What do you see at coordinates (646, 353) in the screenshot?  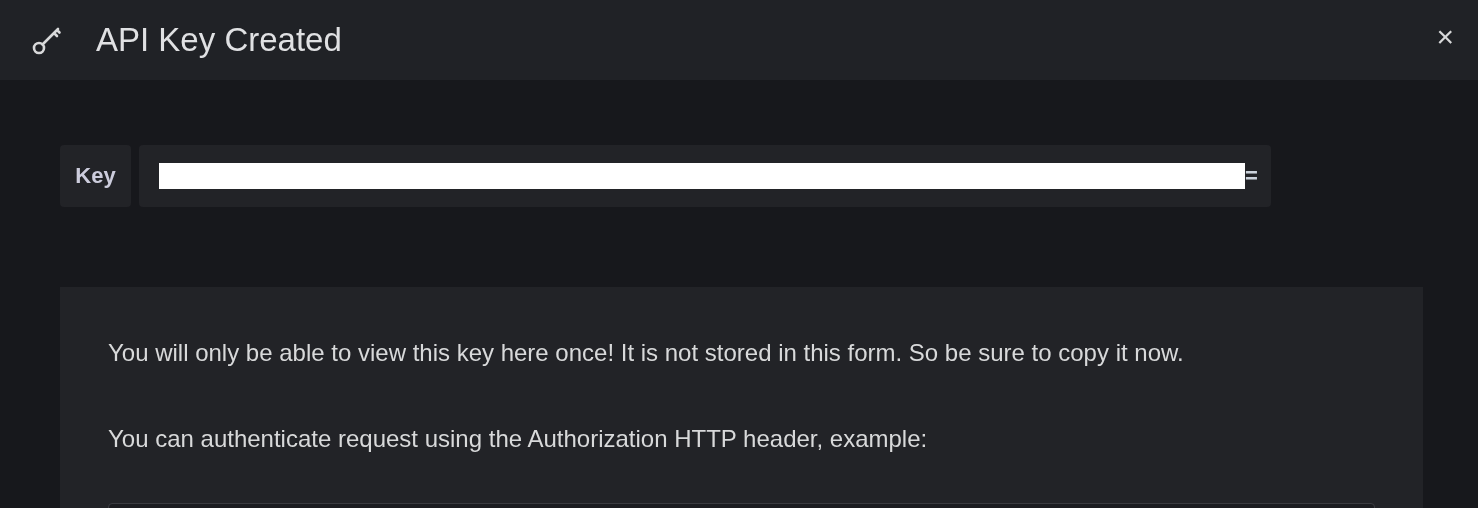 I see `info-text: You will only be able to view this key here once! It is not stored in this form. So be sure to copy it now.` at bounding box center [646, 353].